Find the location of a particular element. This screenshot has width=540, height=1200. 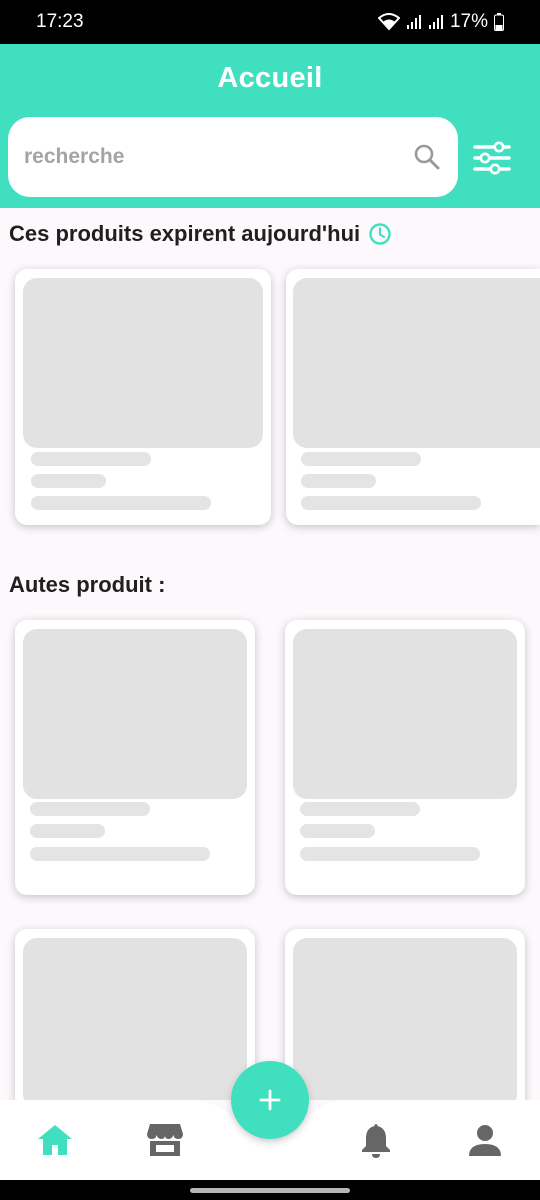

nav-notifications is located at coordinates (376, 1140).